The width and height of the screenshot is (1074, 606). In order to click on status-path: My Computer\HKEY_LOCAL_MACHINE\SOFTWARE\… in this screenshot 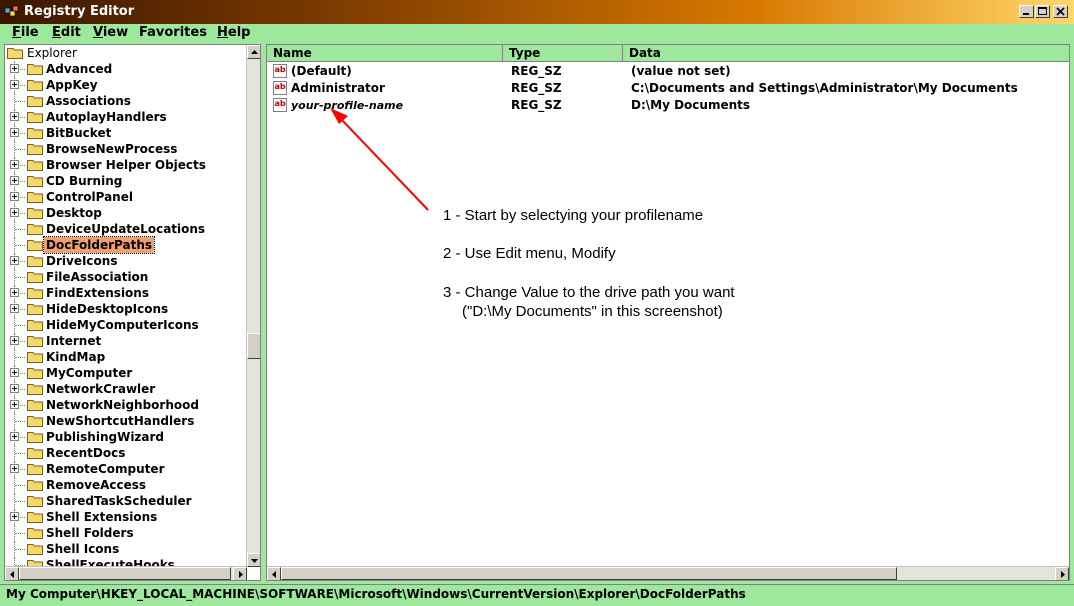, I will do `click(376, 594)`.